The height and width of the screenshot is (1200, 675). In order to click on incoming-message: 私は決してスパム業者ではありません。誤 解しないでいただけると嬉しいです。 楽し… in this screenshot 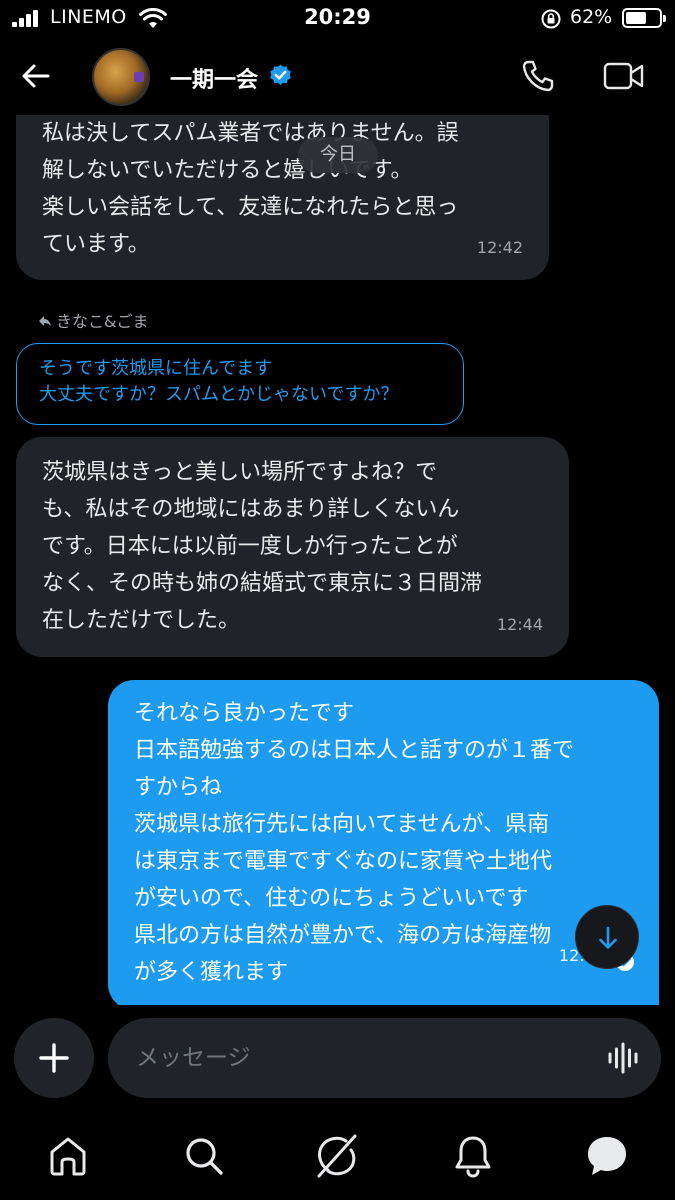, I will do `click(282, 197)`.